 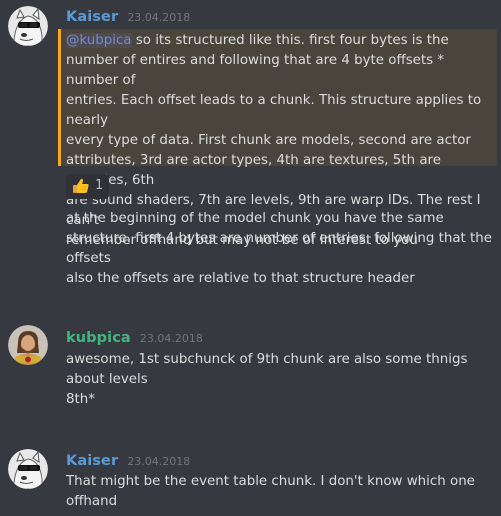 I want to click on kubpica-avatar, so click(x=28, y=345).